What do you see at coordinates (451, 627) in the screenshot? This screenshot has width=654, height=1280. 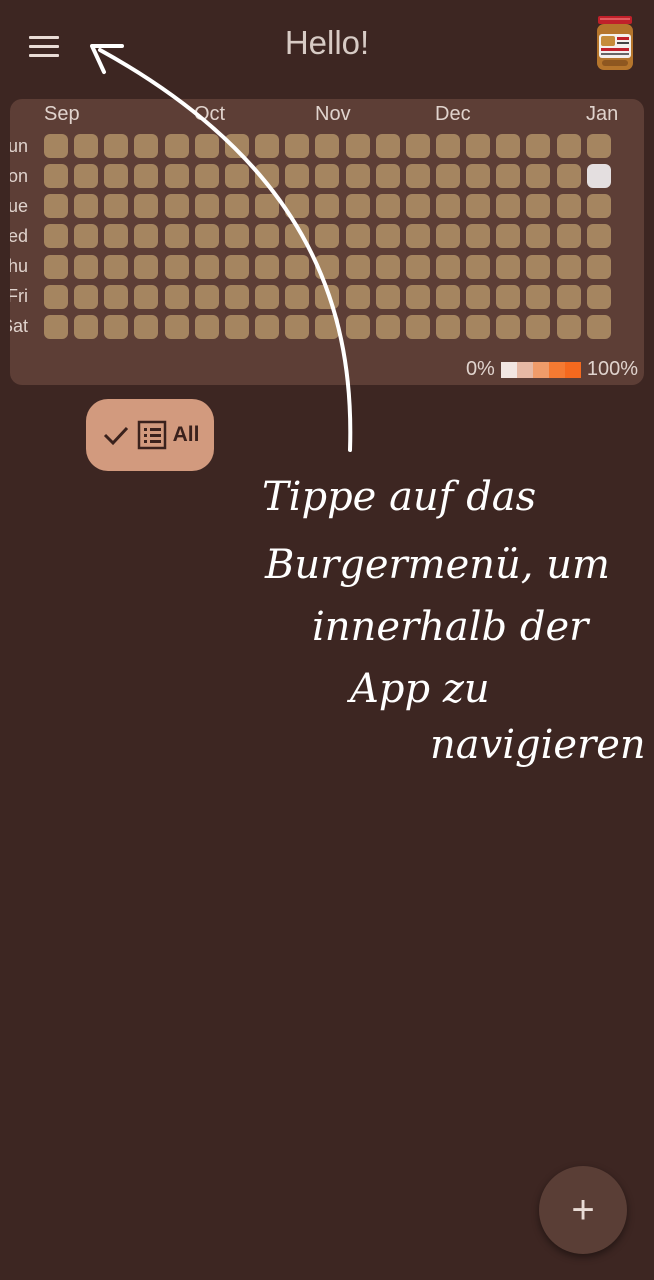 I see `hint-line: innerhalb der` at bounding box center [451, 627].